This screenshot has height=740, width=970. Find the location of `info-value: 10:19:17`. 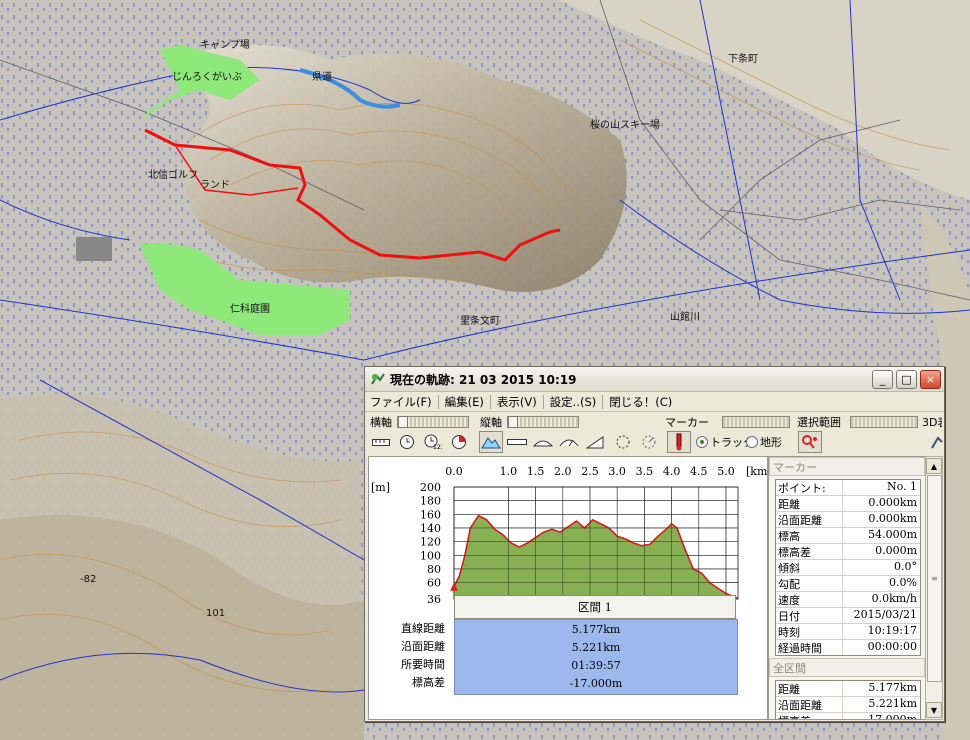

info-value: 10:19:17 is located at coordinates (892, 630).